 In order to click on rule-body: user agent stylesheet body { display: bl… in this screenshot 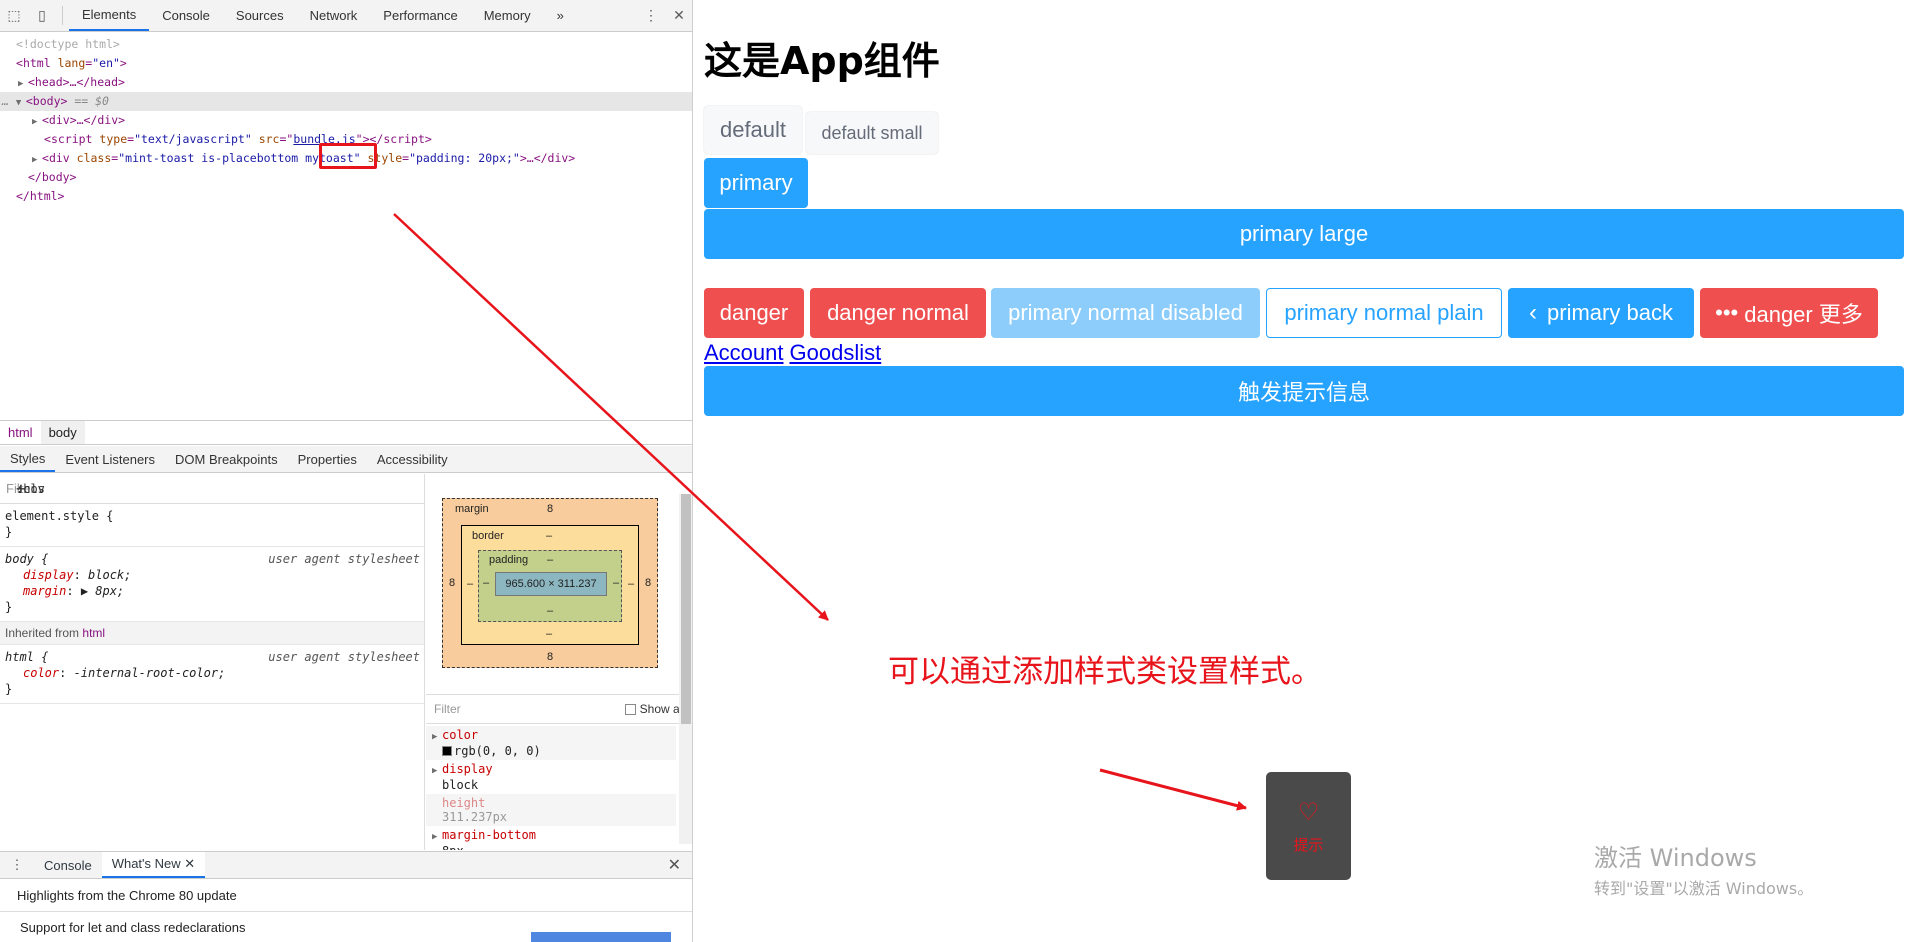, I will do `click(212, 584)`.